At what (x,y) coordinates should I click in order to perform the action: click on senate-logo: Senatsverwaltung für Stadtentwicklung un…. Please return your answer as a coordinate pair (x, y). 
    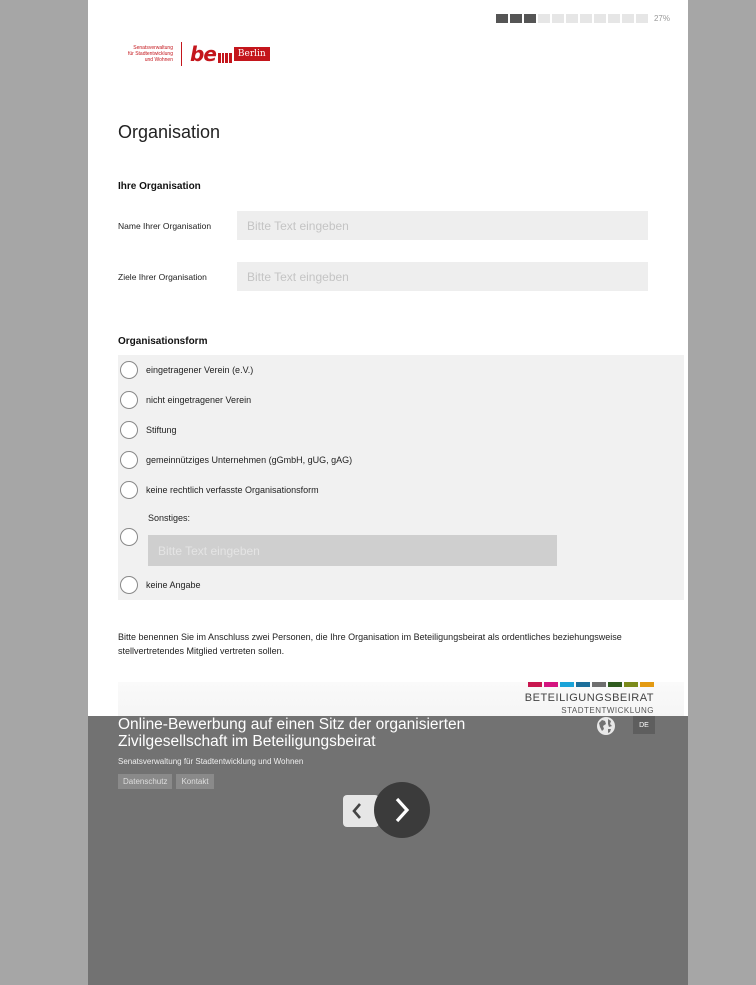
    Looking at the image, I should click on (194, 54).